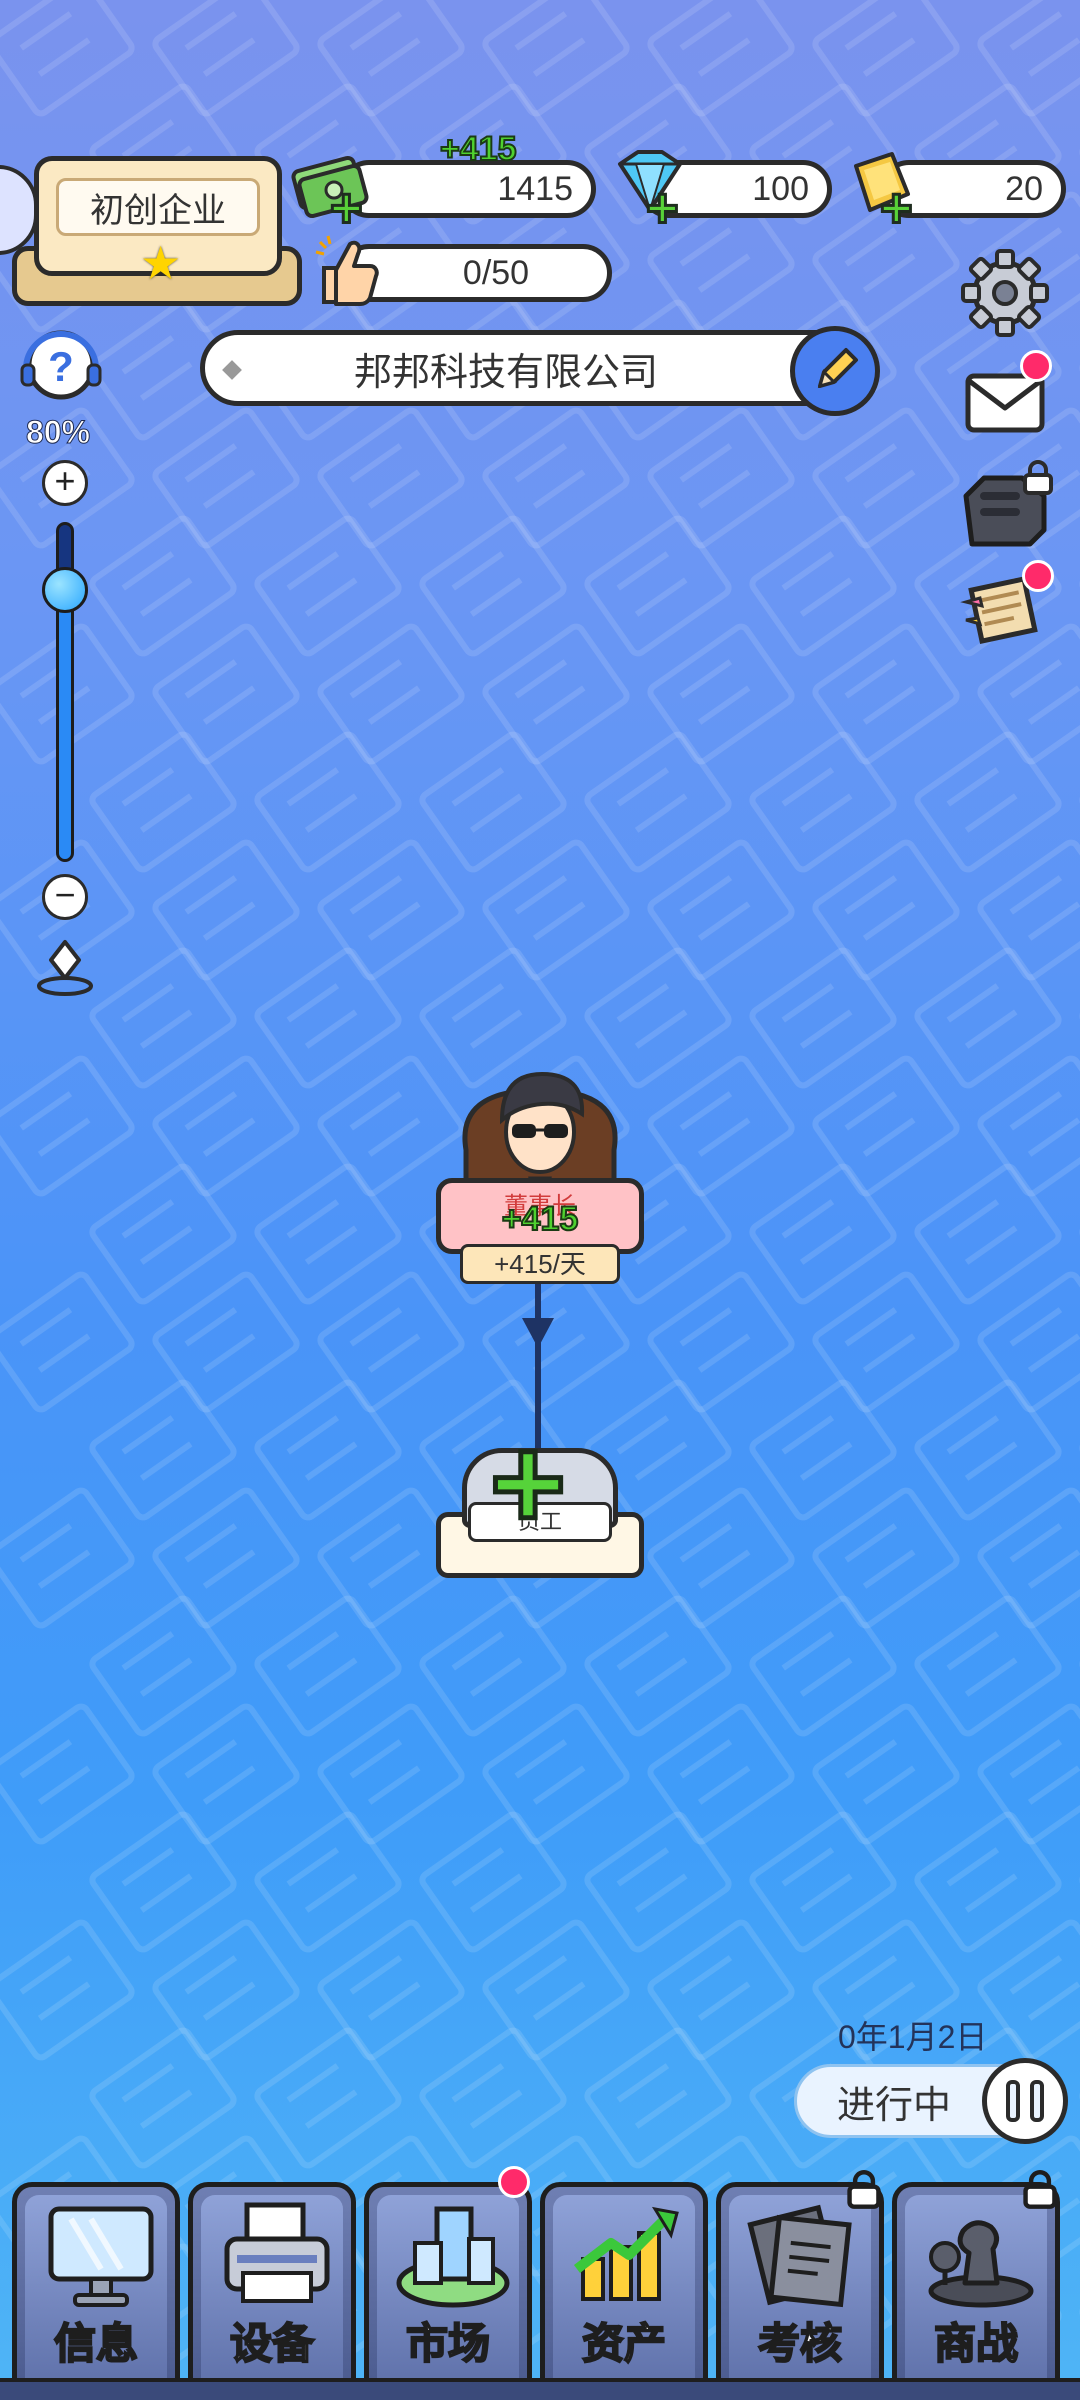 This screenshot has height=2400, width=1080. Describe the element at coordinates (538, 1333) in the screenshot. I see `org-connector-arrow-icon` at that location.